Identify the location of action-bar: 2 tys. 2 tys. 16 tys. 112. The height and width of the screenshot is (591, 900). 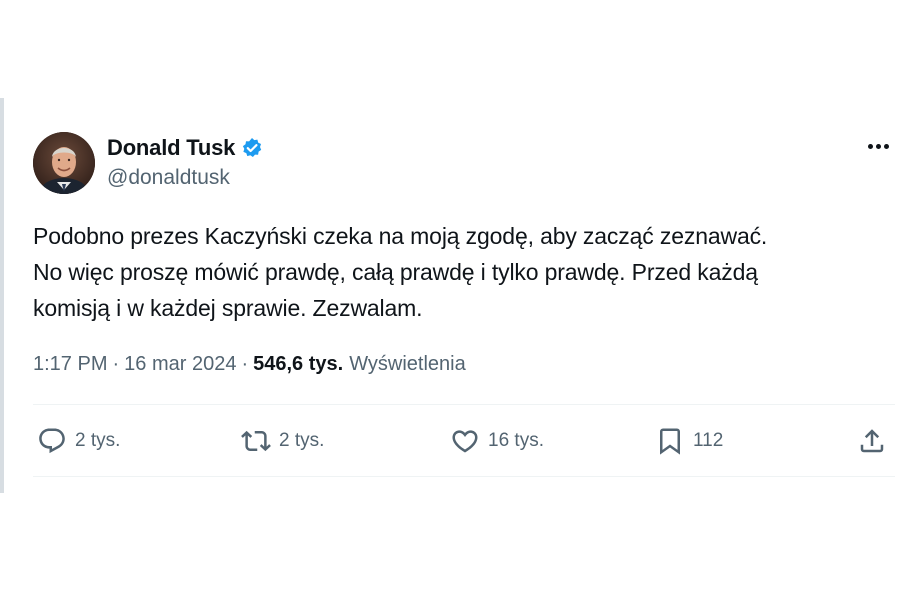
(464, 441).